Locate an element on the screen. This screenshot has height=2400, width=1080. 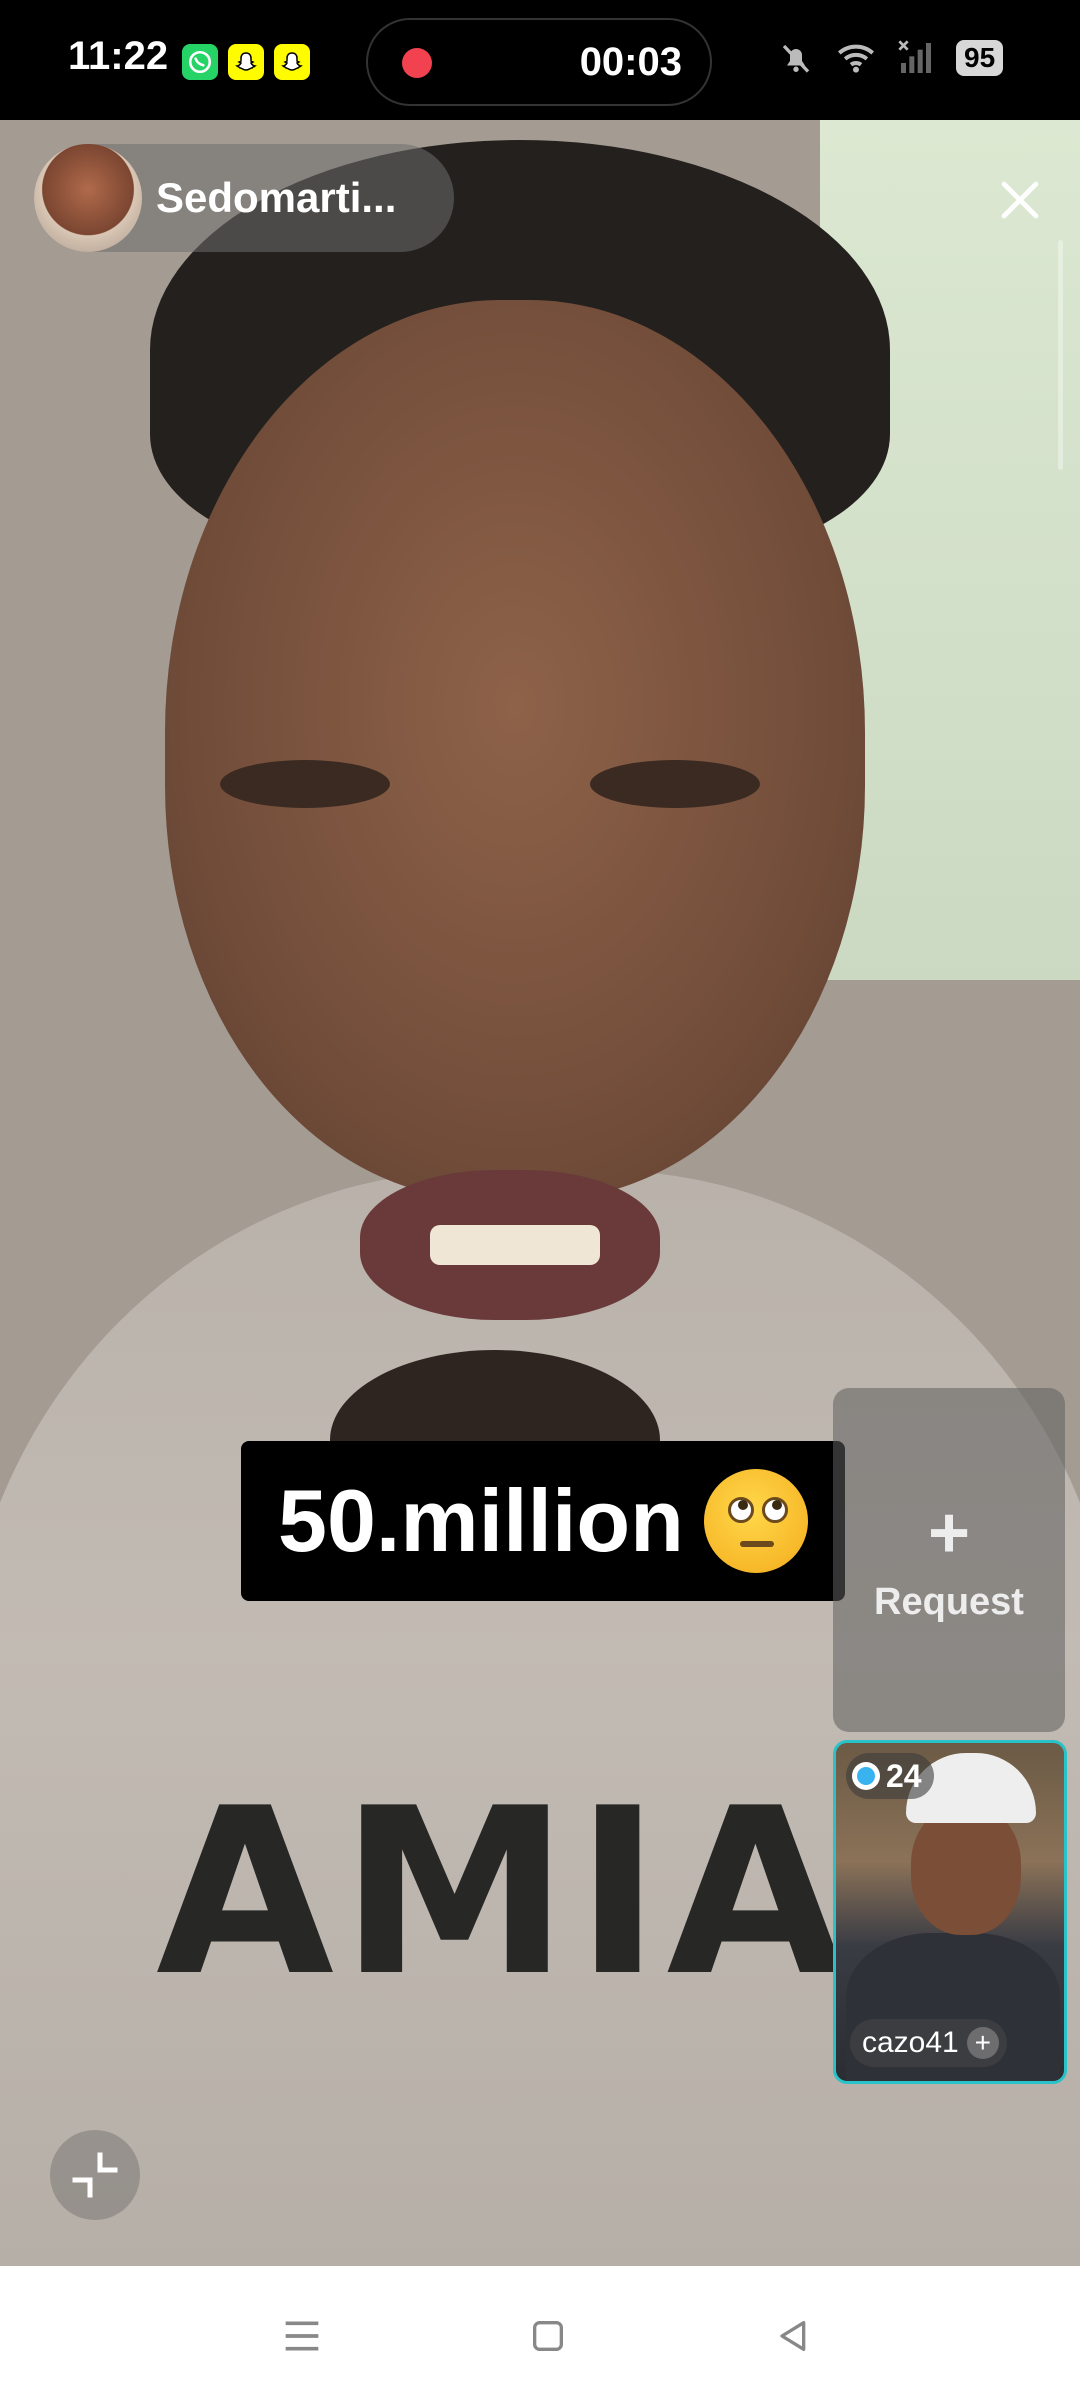
screen-recording-pill: 00:03 is located at coordinates (539, 62).